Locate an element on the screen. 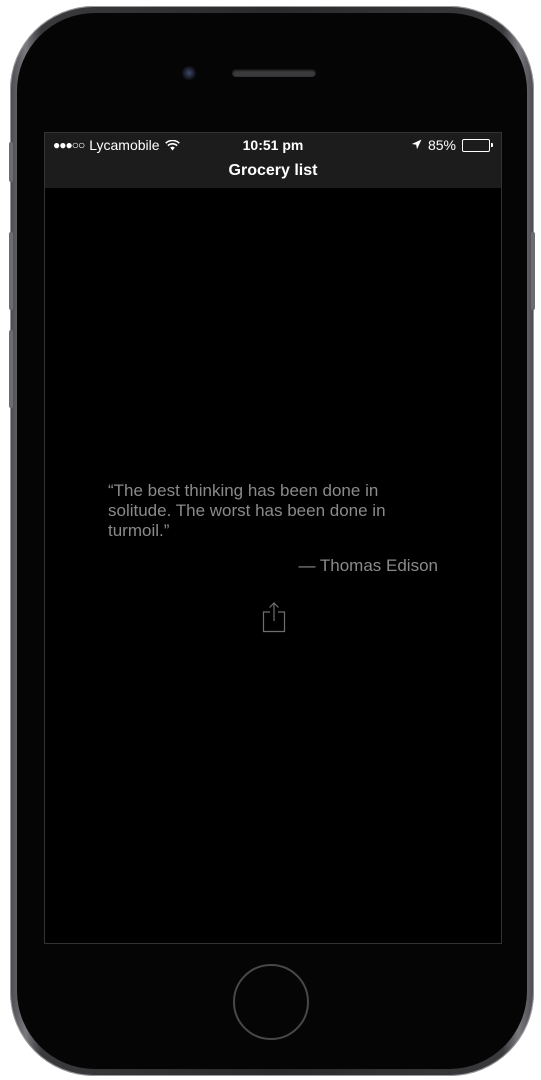  front-camera is located at coordinates (189, 73).